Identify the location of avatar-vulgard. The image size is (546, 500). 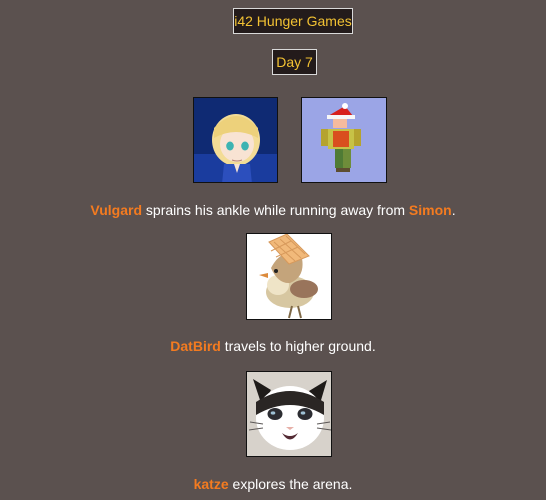
(235, 140).